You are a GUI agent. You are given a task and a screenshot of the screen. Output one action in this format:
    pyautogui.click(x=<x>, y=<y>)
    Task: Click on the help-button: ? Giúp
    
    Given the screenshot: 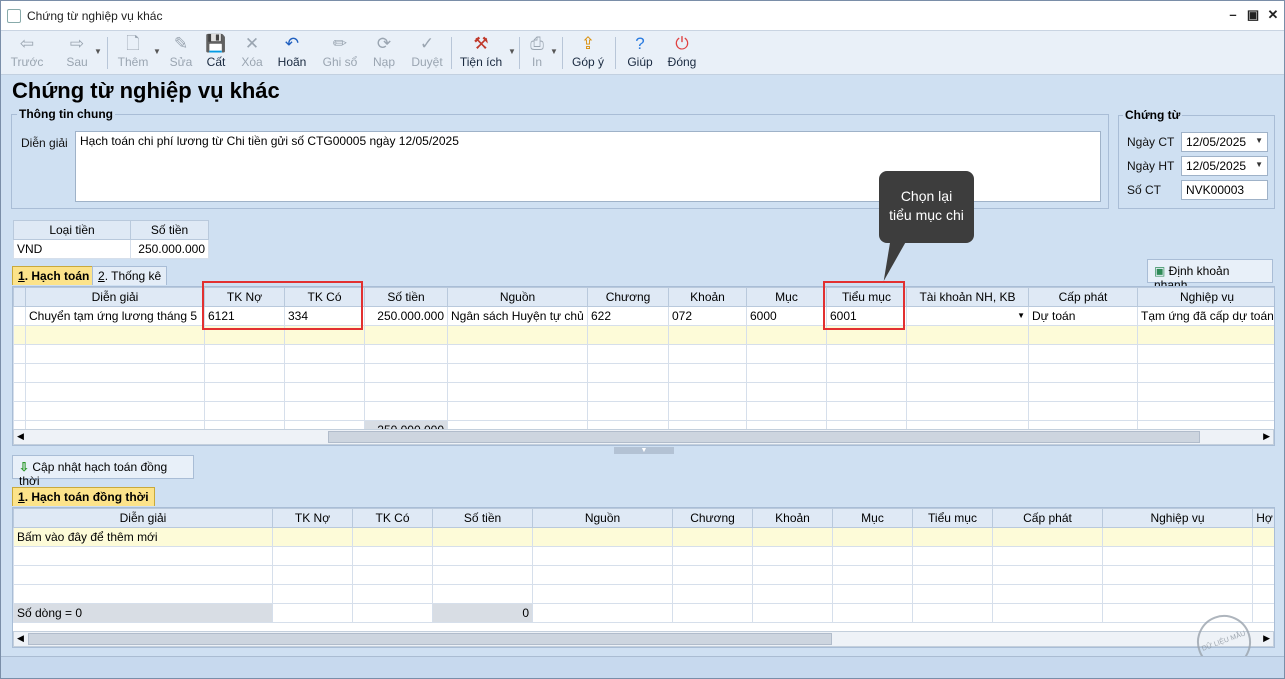 What is the action you would take?
    pyautogui.click(x=640, y=53)
    